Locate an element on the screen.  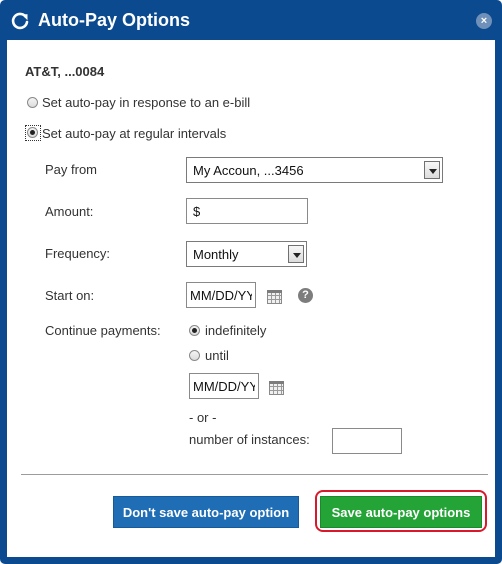
radio-ebill-label: Set auto-pay in response to an e-bill is located at coordinates (146, 102).